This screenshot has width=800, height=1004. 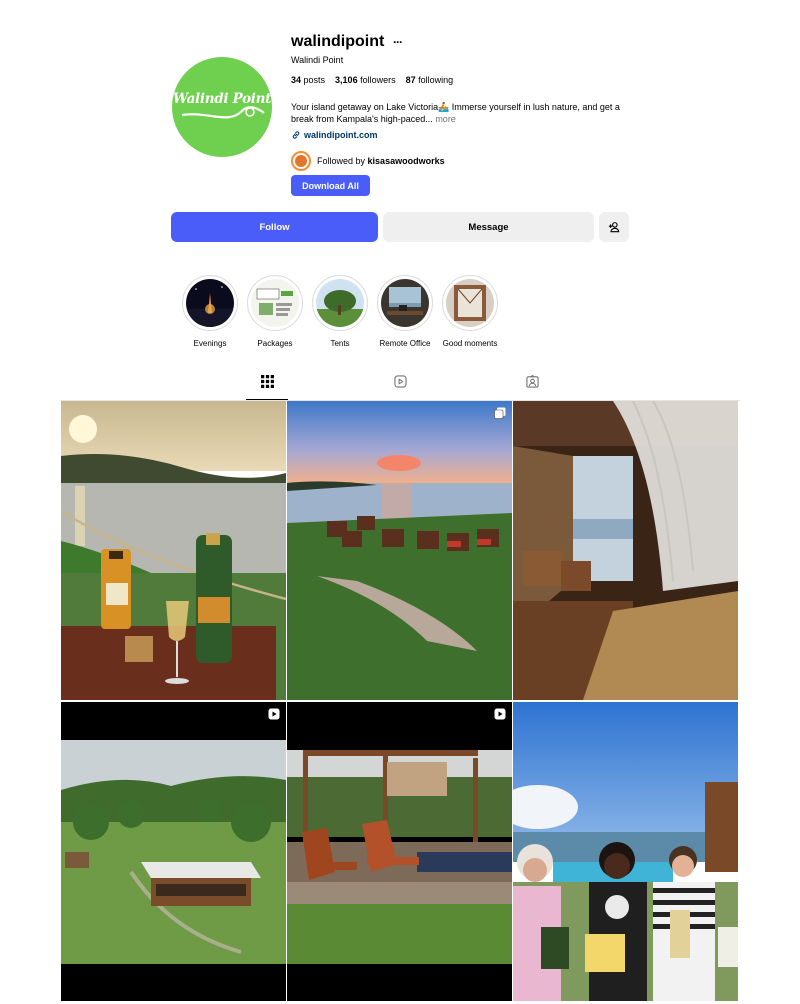 What do you see at coordinates (296, 135) in the screenshot?
I see `link-icon` at bounding box center [296, 135].